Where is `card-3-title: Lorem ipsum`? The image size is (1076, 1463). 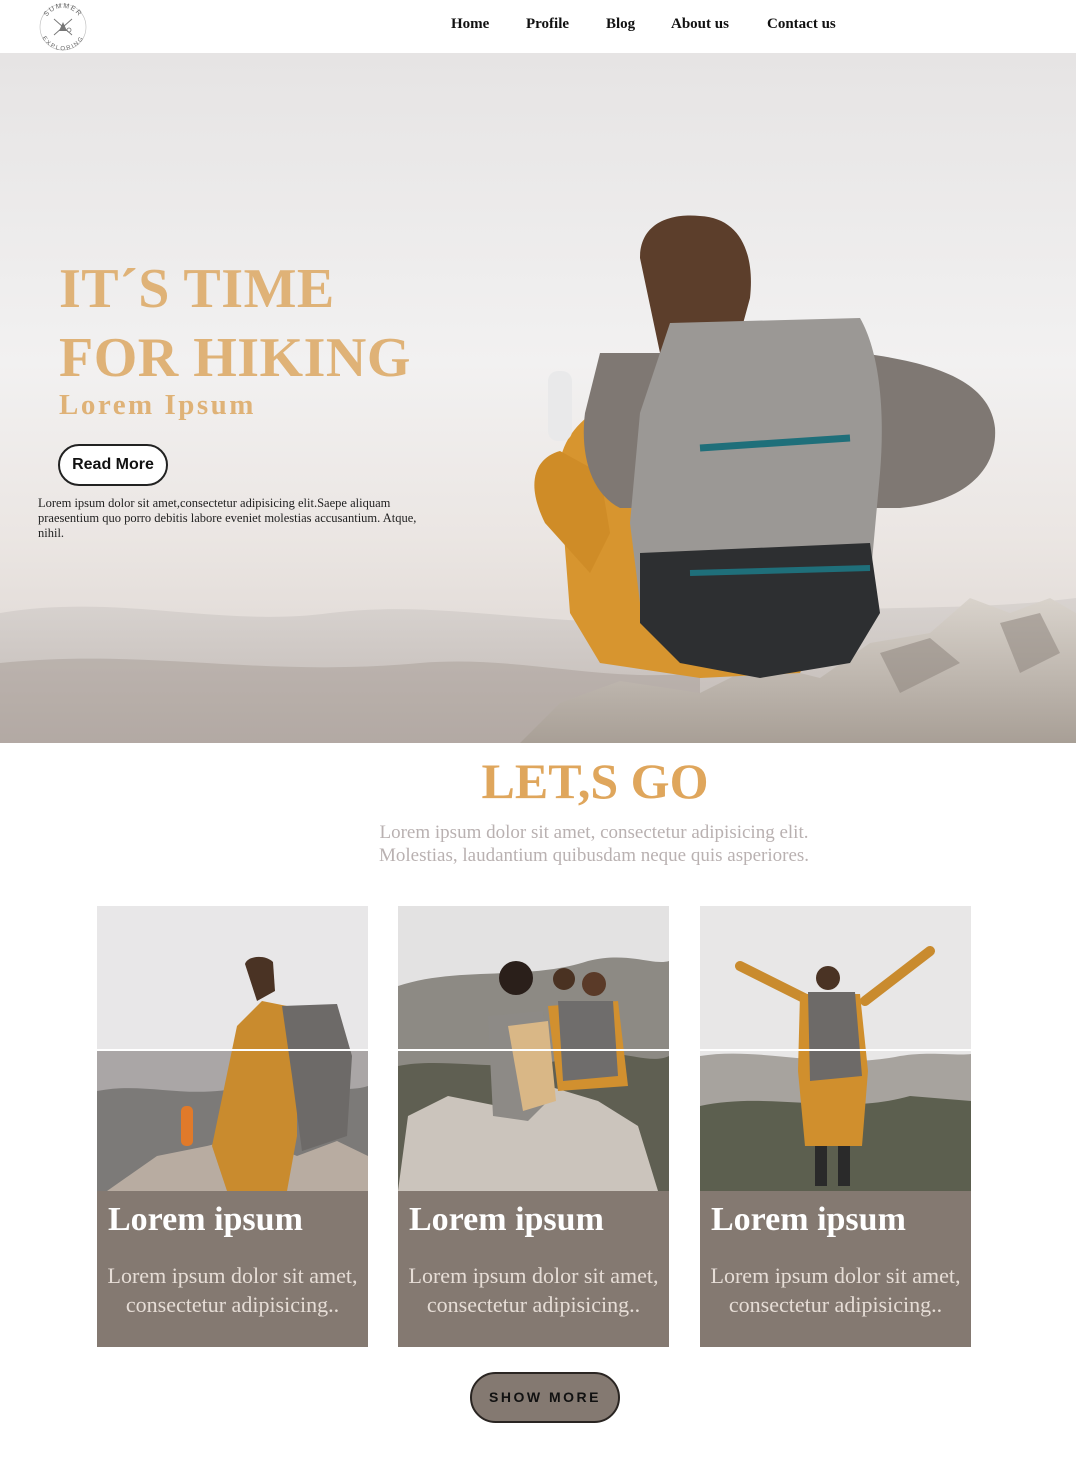 card-3-title: Lorem ipsum is located at coordinates (808, 1219).